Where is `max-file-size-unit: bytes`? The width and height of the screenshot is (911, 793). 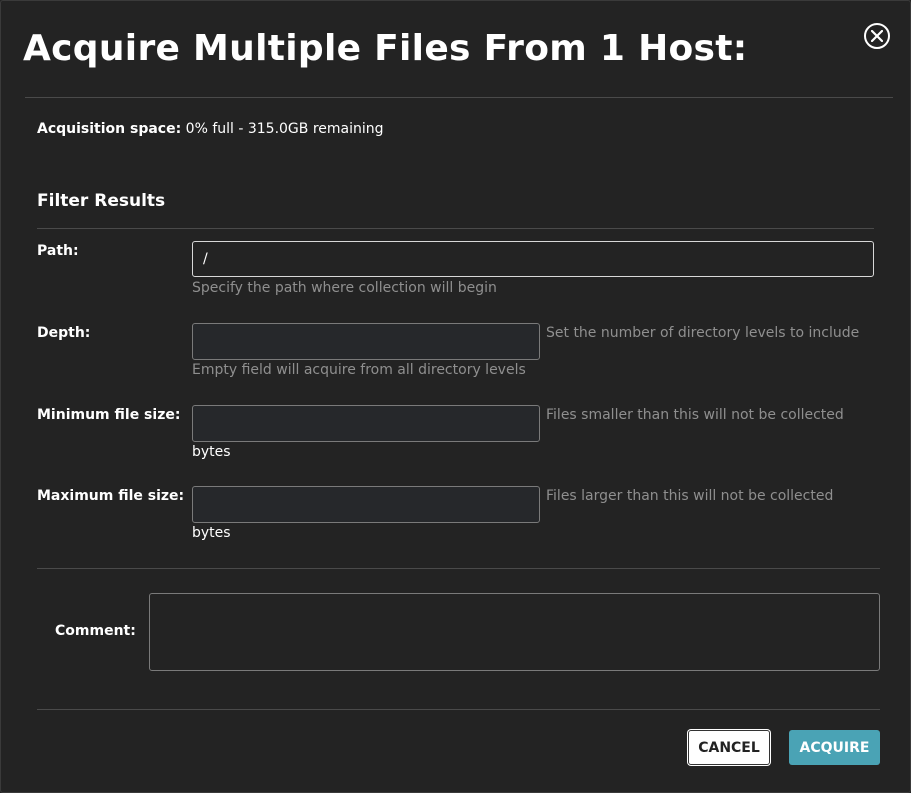
max-file-size-unit: bytes is located at coordinates (211, 533).